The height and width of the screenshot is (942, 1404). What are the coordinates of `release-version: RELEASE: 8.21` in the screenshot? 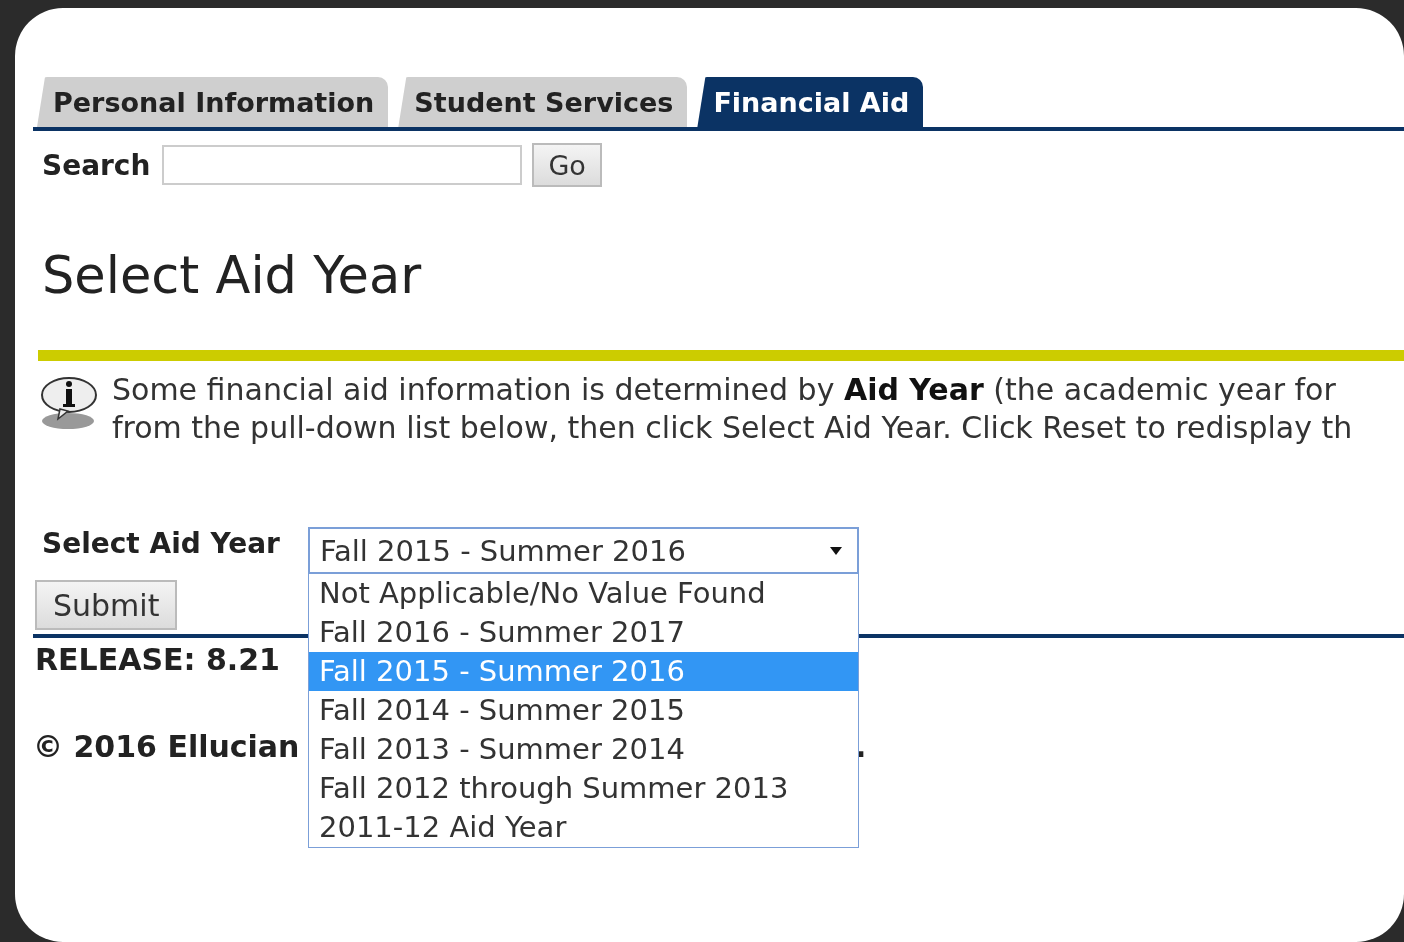 It's located at (157, 660).